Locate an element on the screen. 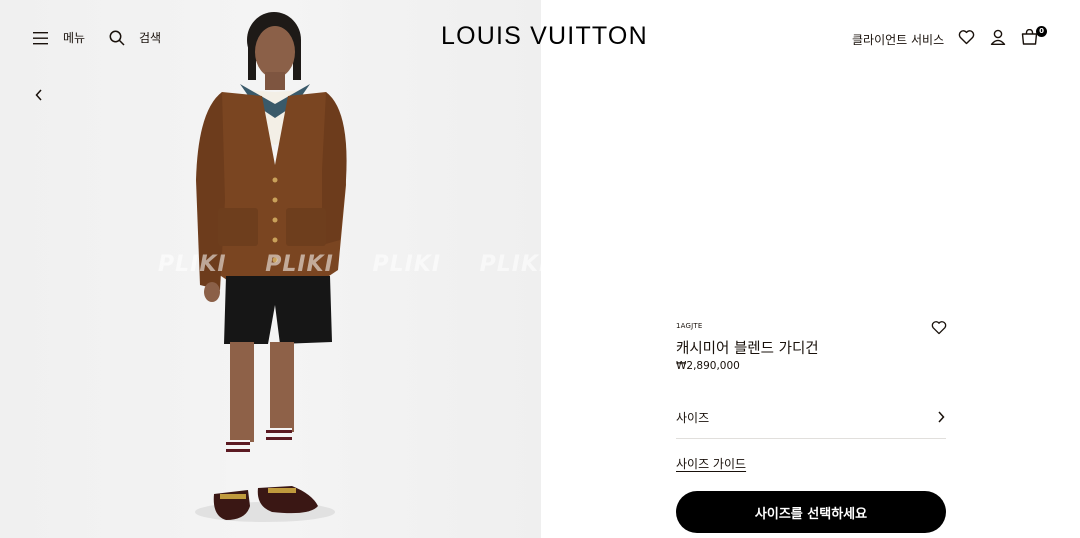 This screenshot has width=1080, height=538. search-button: 검색 is located at coordinates (135, 37).